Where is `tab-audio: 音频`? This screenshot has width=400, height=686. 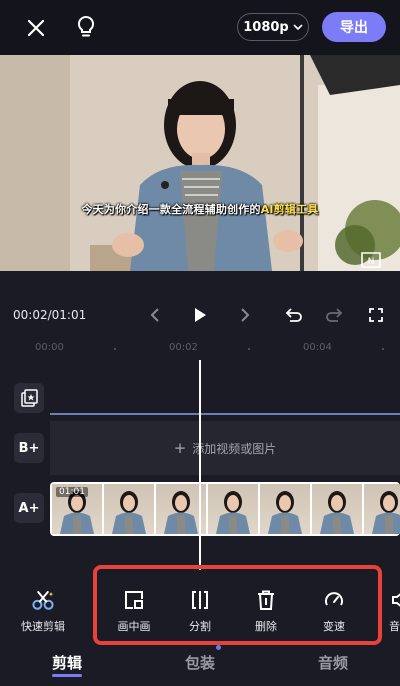 tab-audio: 音频 is located at coordinates (333, 662).